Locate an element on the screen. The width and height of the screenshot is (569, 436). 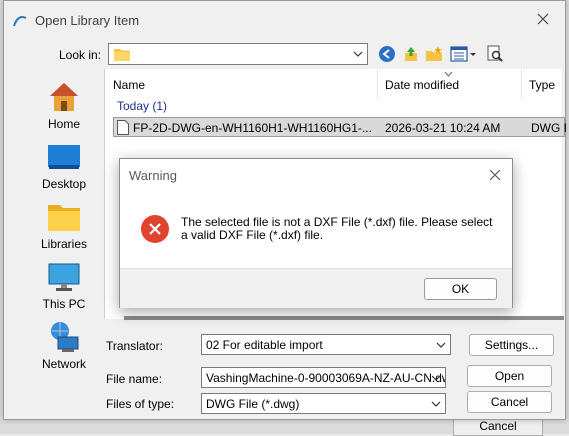
places-bar: Home Desktop Libraries This PC Network is located at coordinates (64, 225).